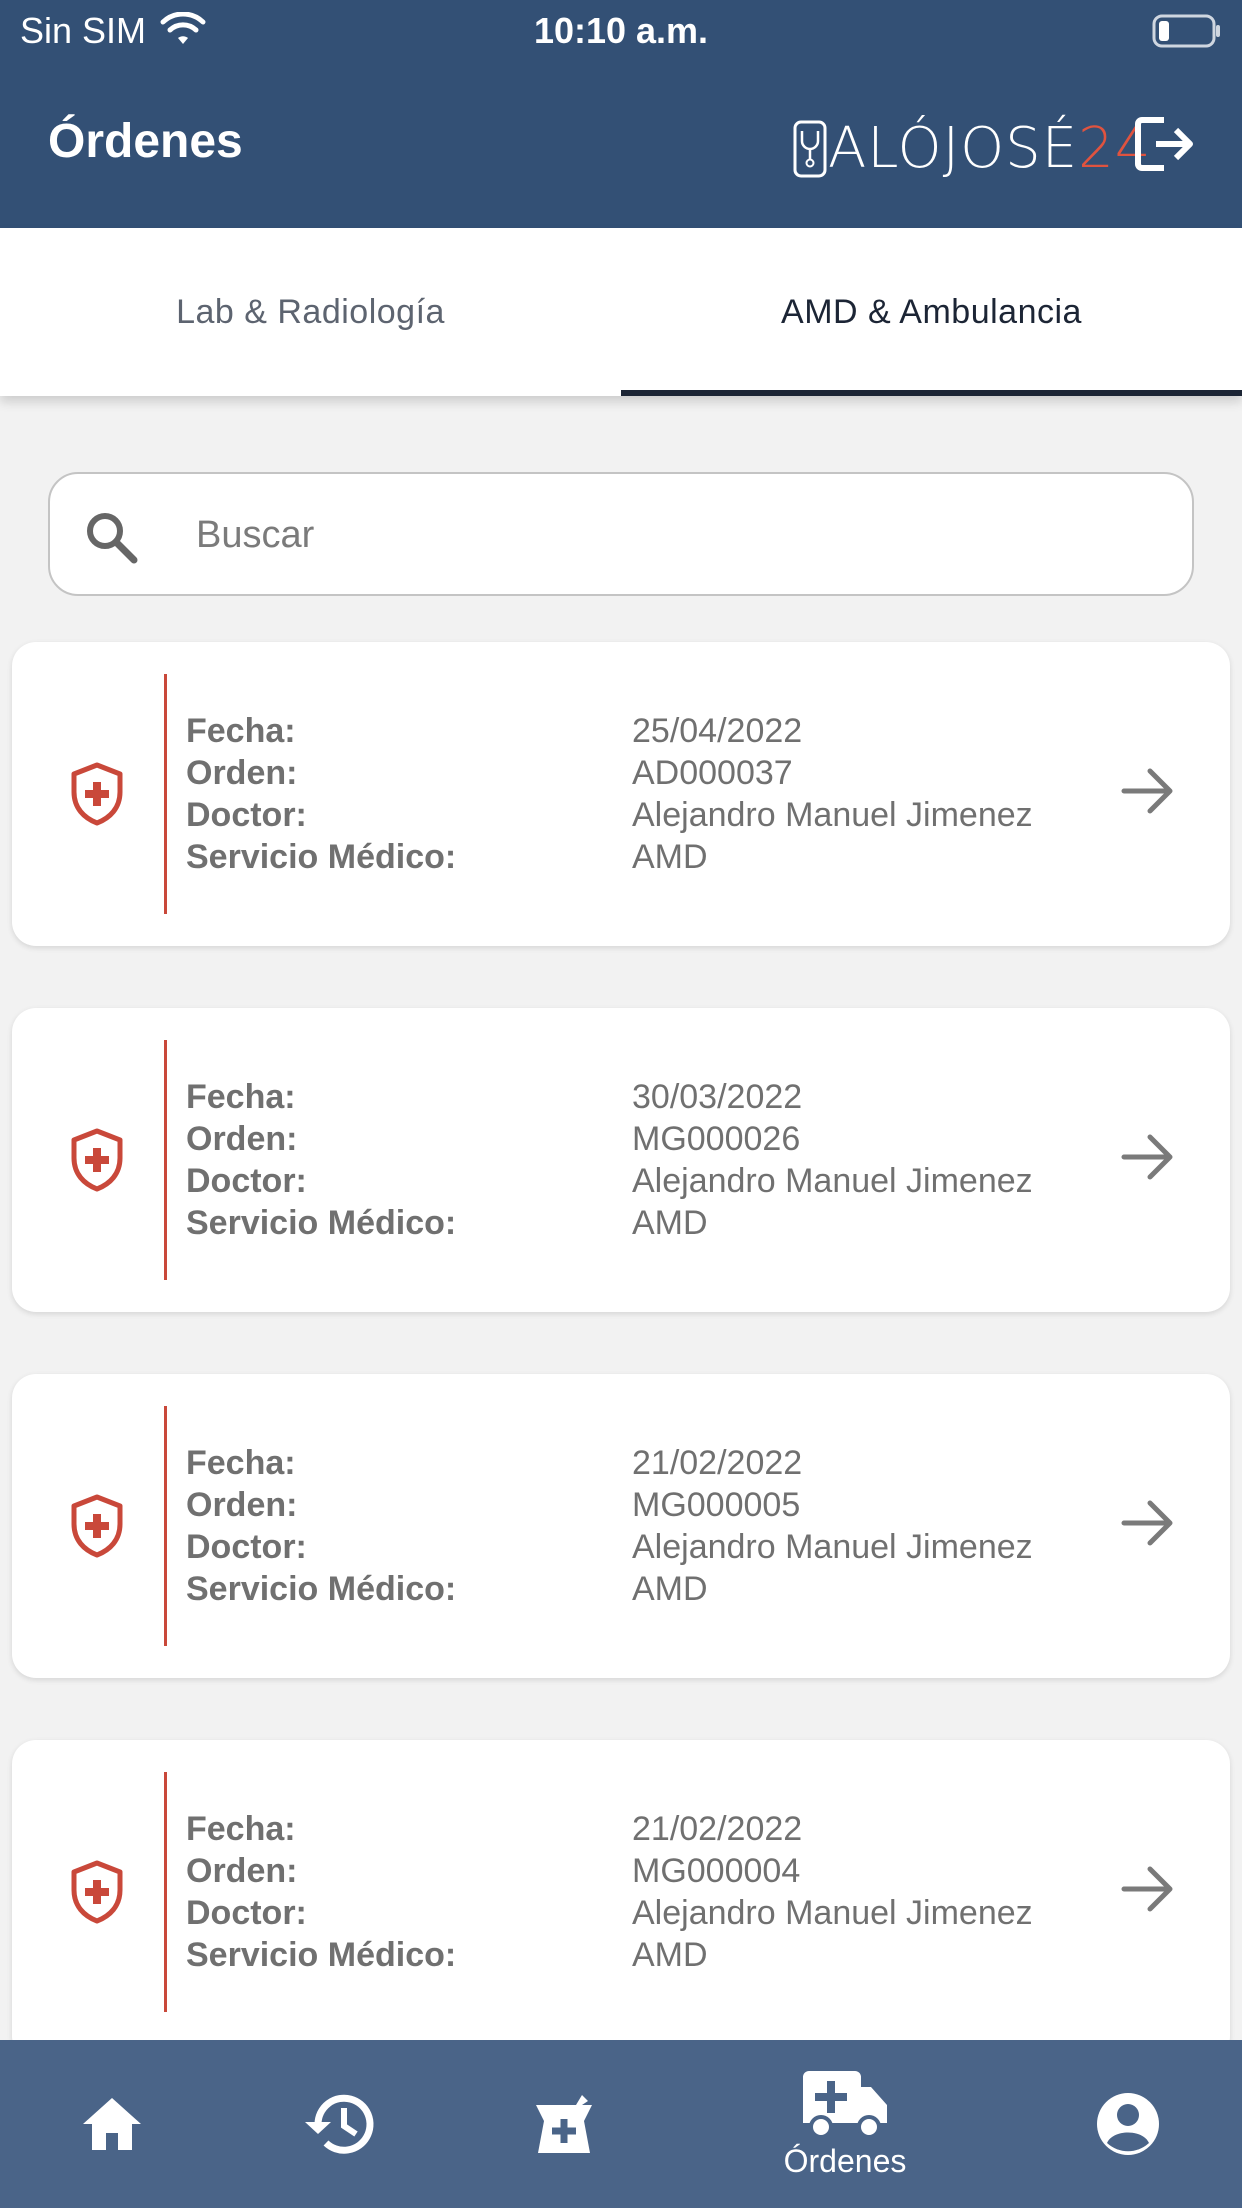  I want to click on search-box, so click(621, 534).